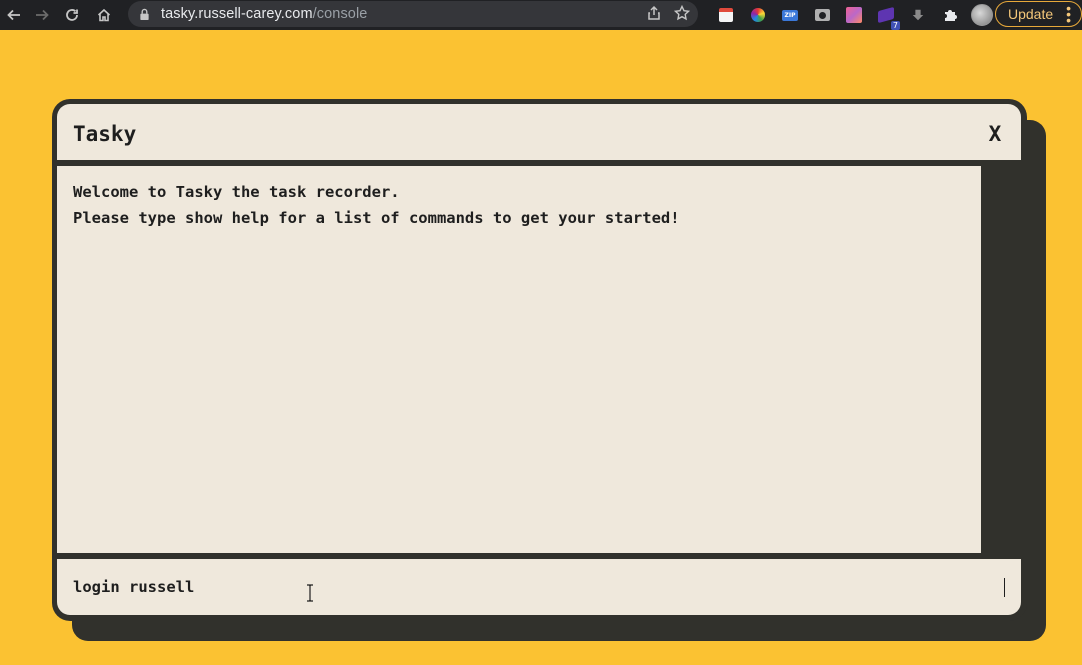  I want to click on lock-icon, so click(146, 14).